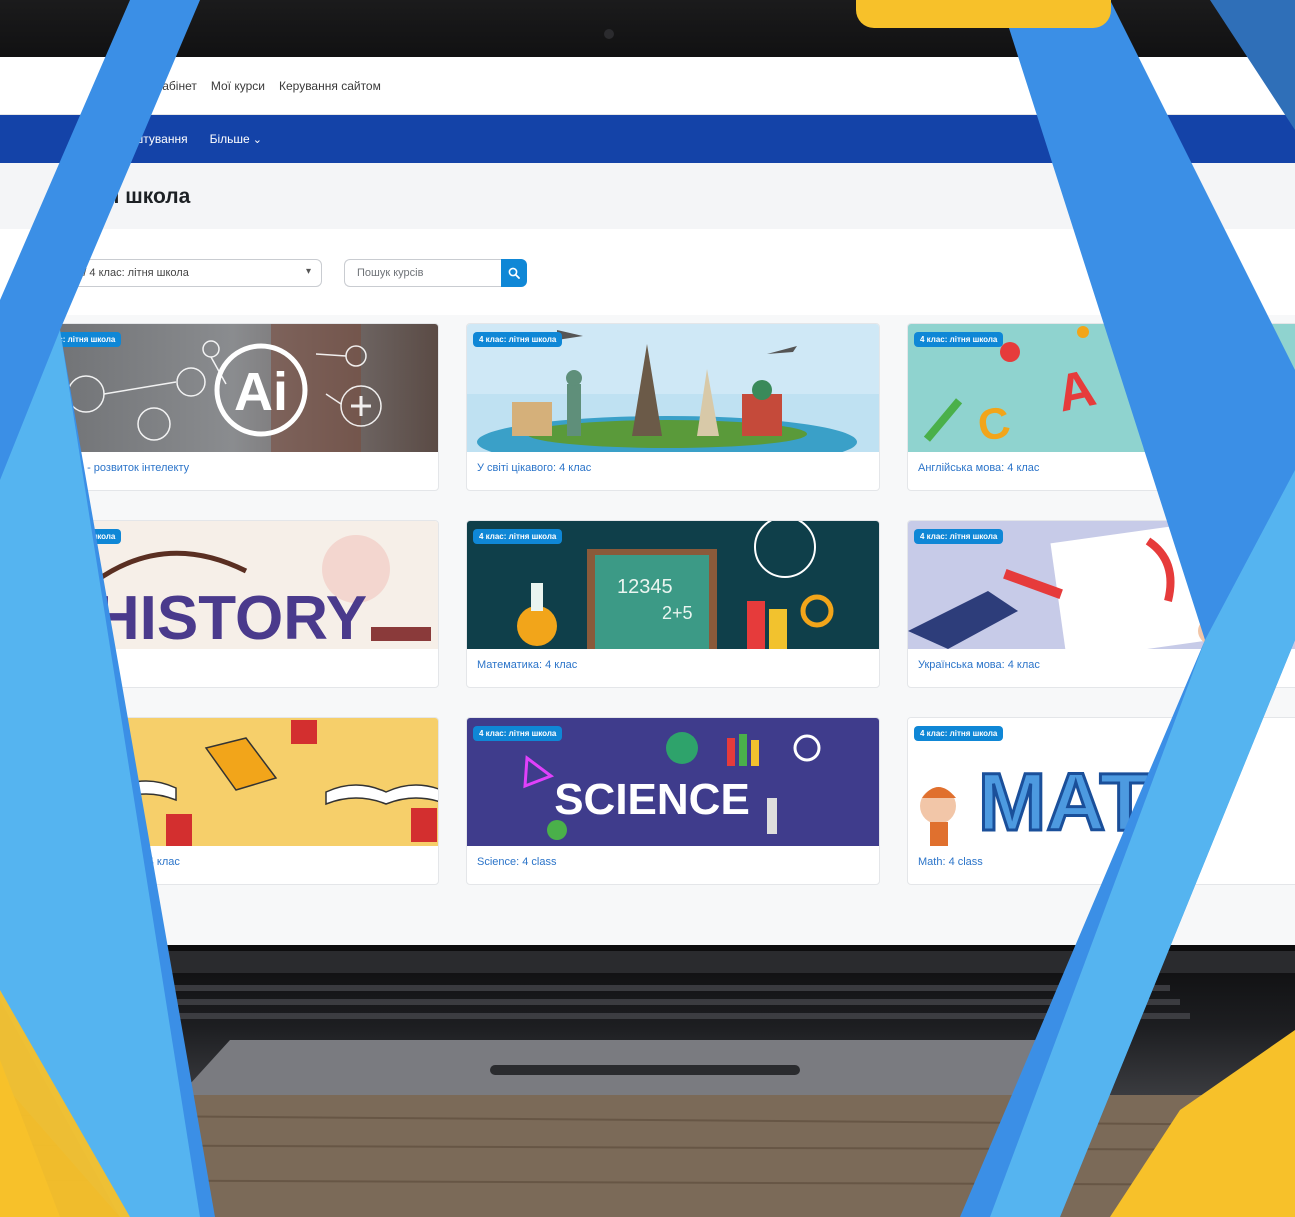 This screenshot has height=1217, width=1295. What do you see at coordinates (238, 86) in the screenshot?
I see `nav-link-my-courses: Мої курси` at bounding box center [238, 86].